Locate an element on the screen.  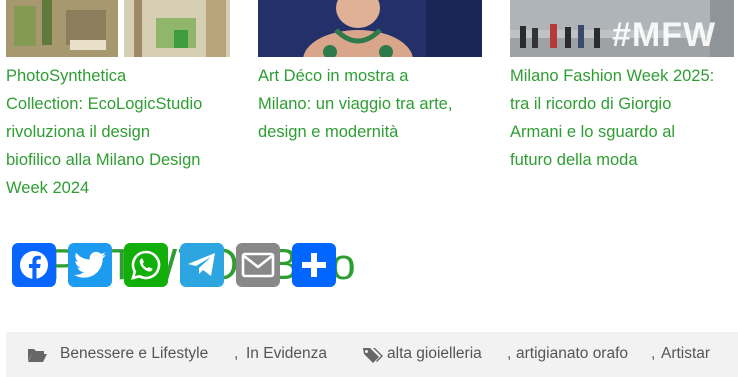
twitter-share-button is located at coordinates (90, 265).